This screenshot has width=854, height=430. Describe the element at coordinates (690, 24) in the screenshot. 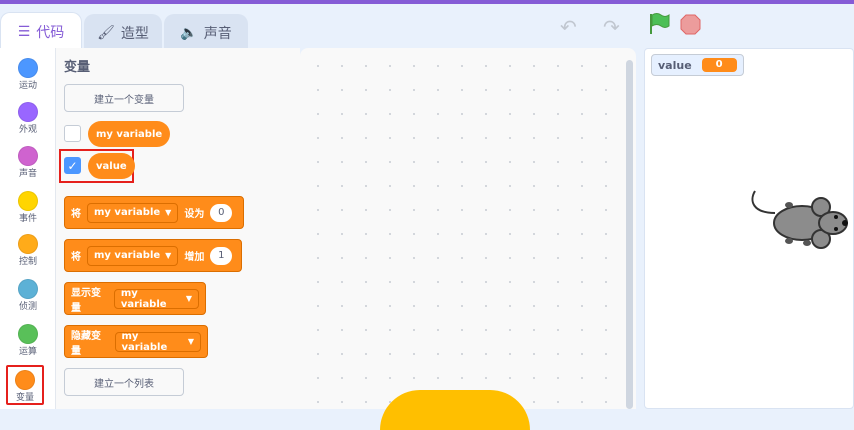

I see `stop-icon` at that location.